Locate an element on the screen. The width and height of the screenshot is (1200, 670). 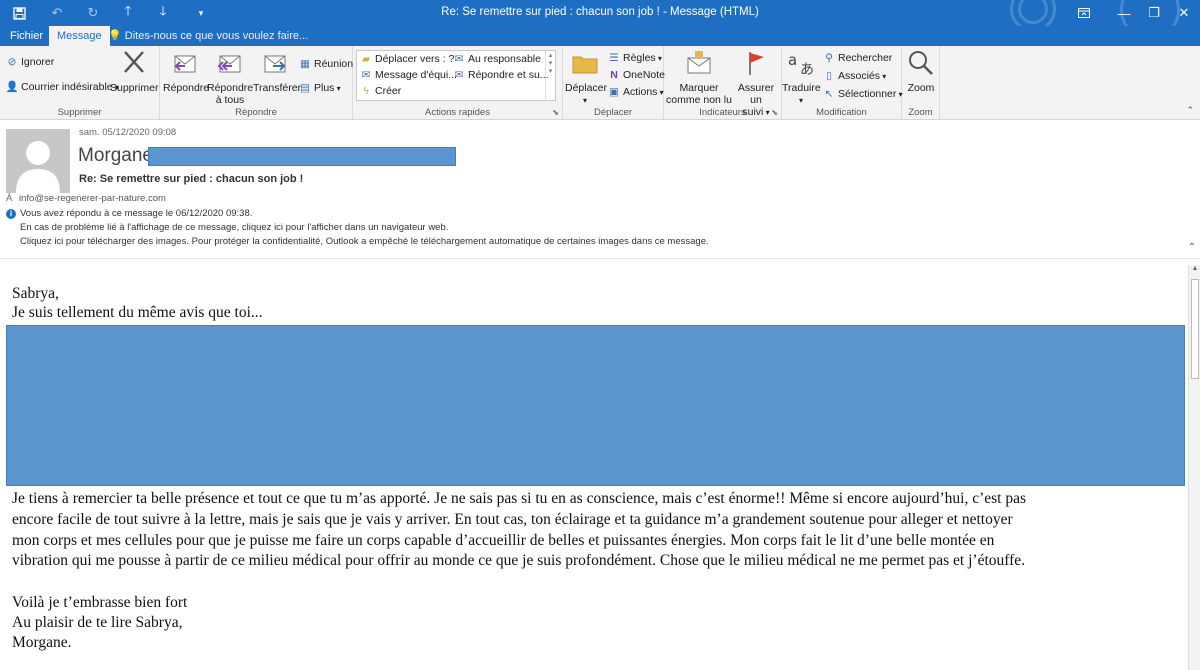
magnifier-icon is located at coordinates (921, 63).